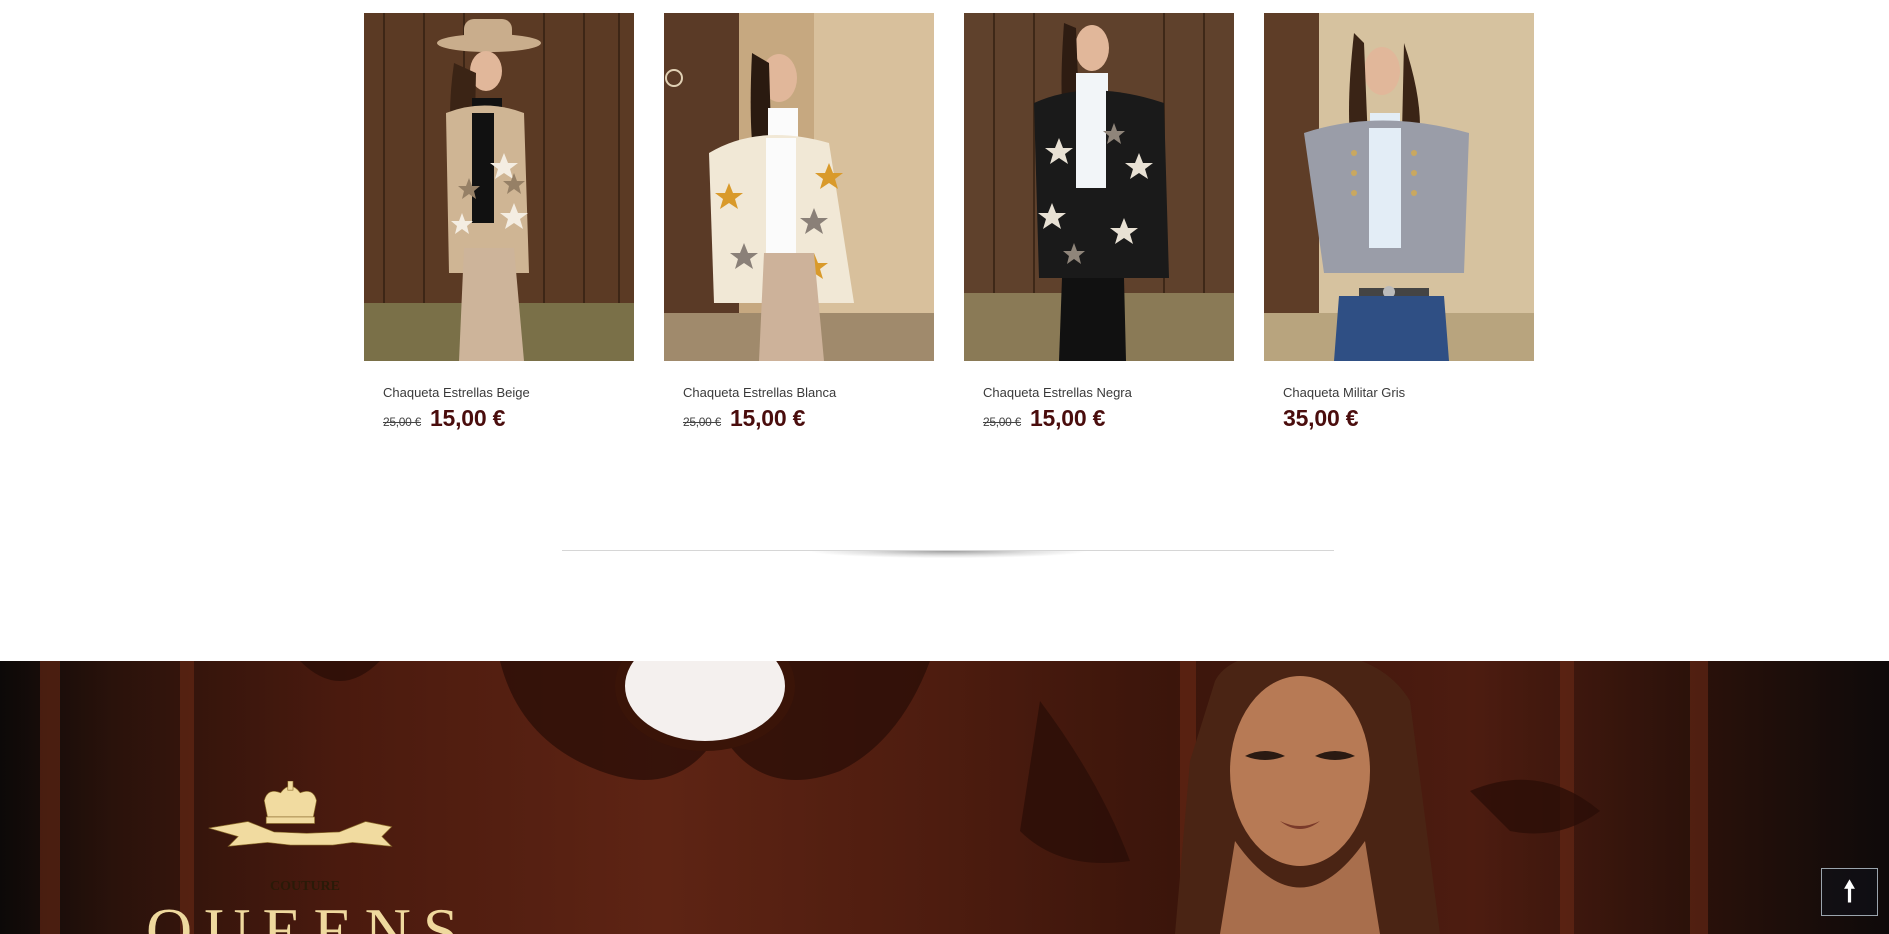 The height and width of the screenshot is (934, 1889). I want to click on product-name: Chaqueta Estrellas Blanca, so click(759, 392).